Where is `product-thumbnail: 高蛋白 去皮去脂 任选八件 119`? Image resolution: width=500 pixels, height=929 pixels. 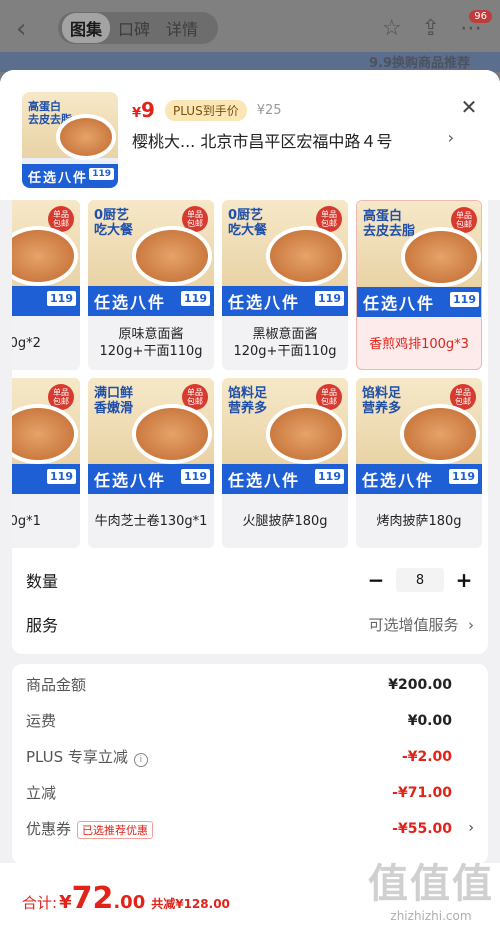
product-thumbnail: 高蛋白 去皮去脂 任选八件 119 is located at coordinates (70, 140).